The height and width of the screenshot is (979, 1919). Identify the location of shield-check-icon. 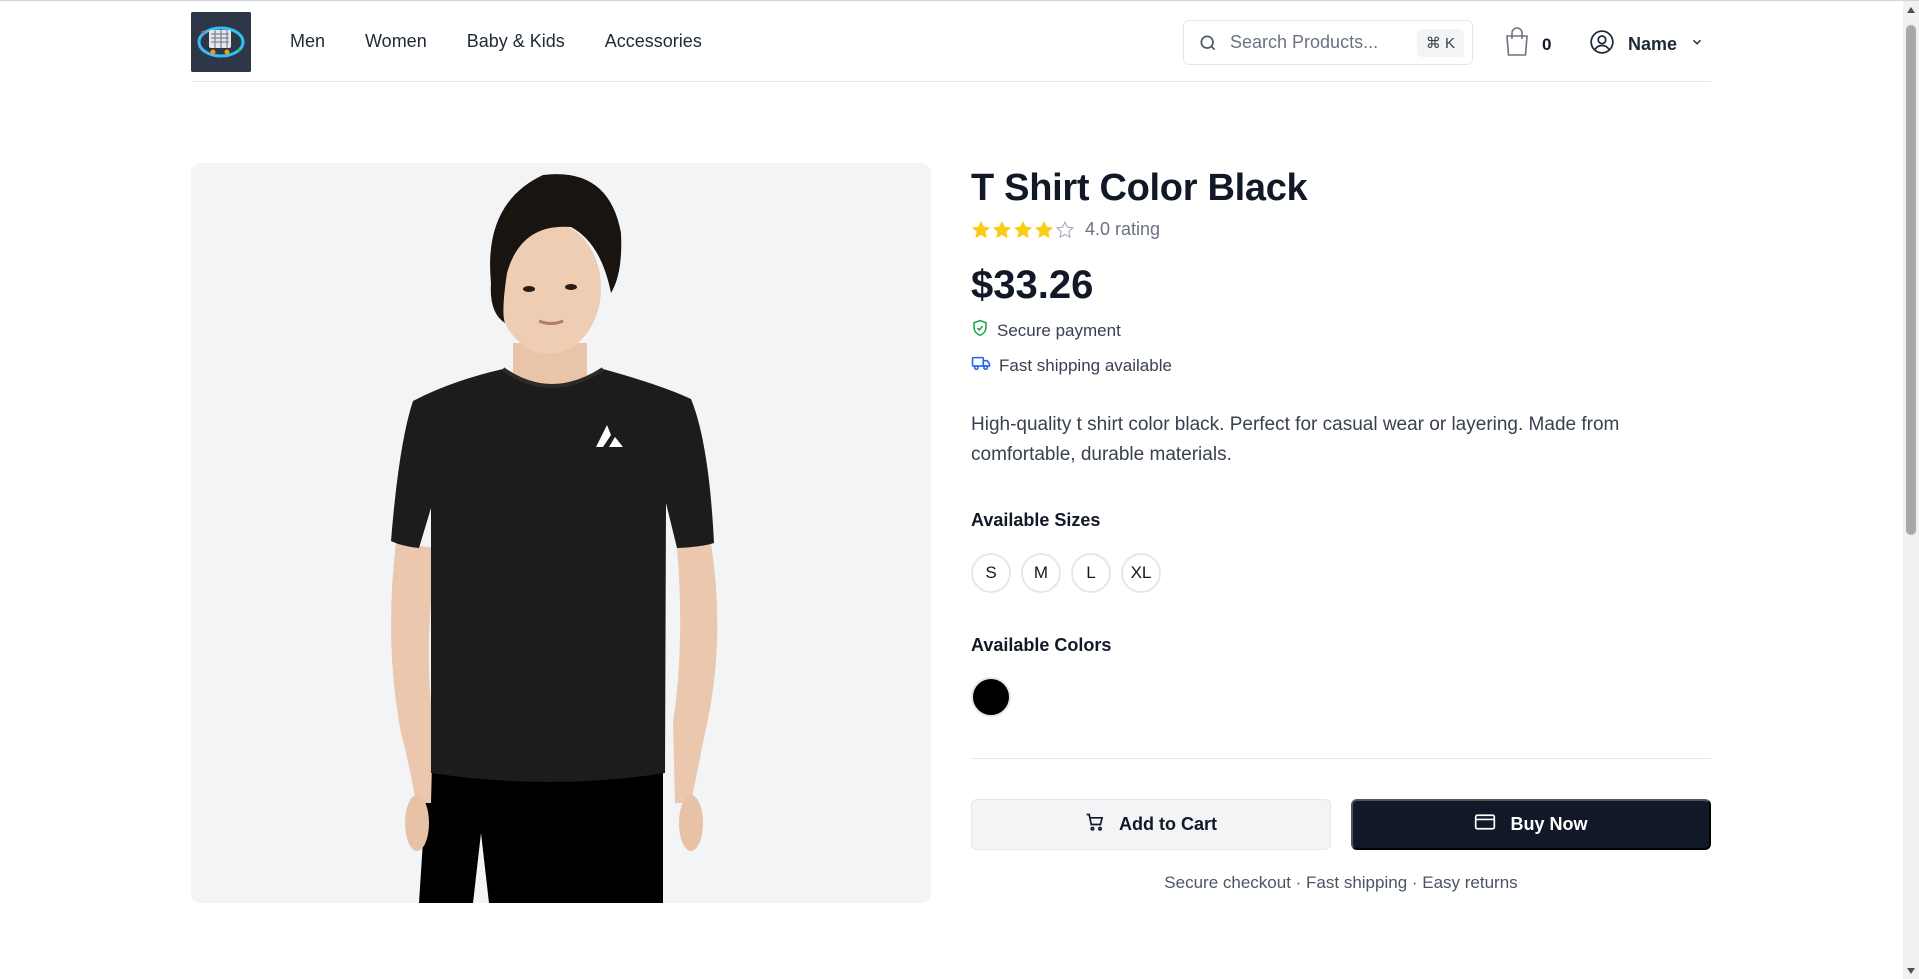
(980, 330).